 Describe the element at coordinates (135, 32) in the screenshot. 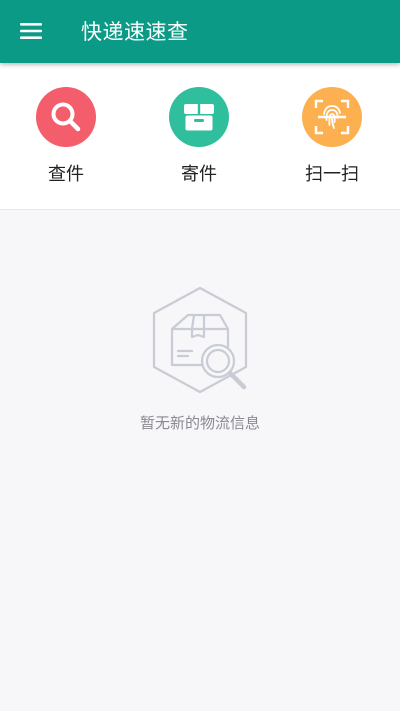

I see `app-title: 快递速速查` at that location.